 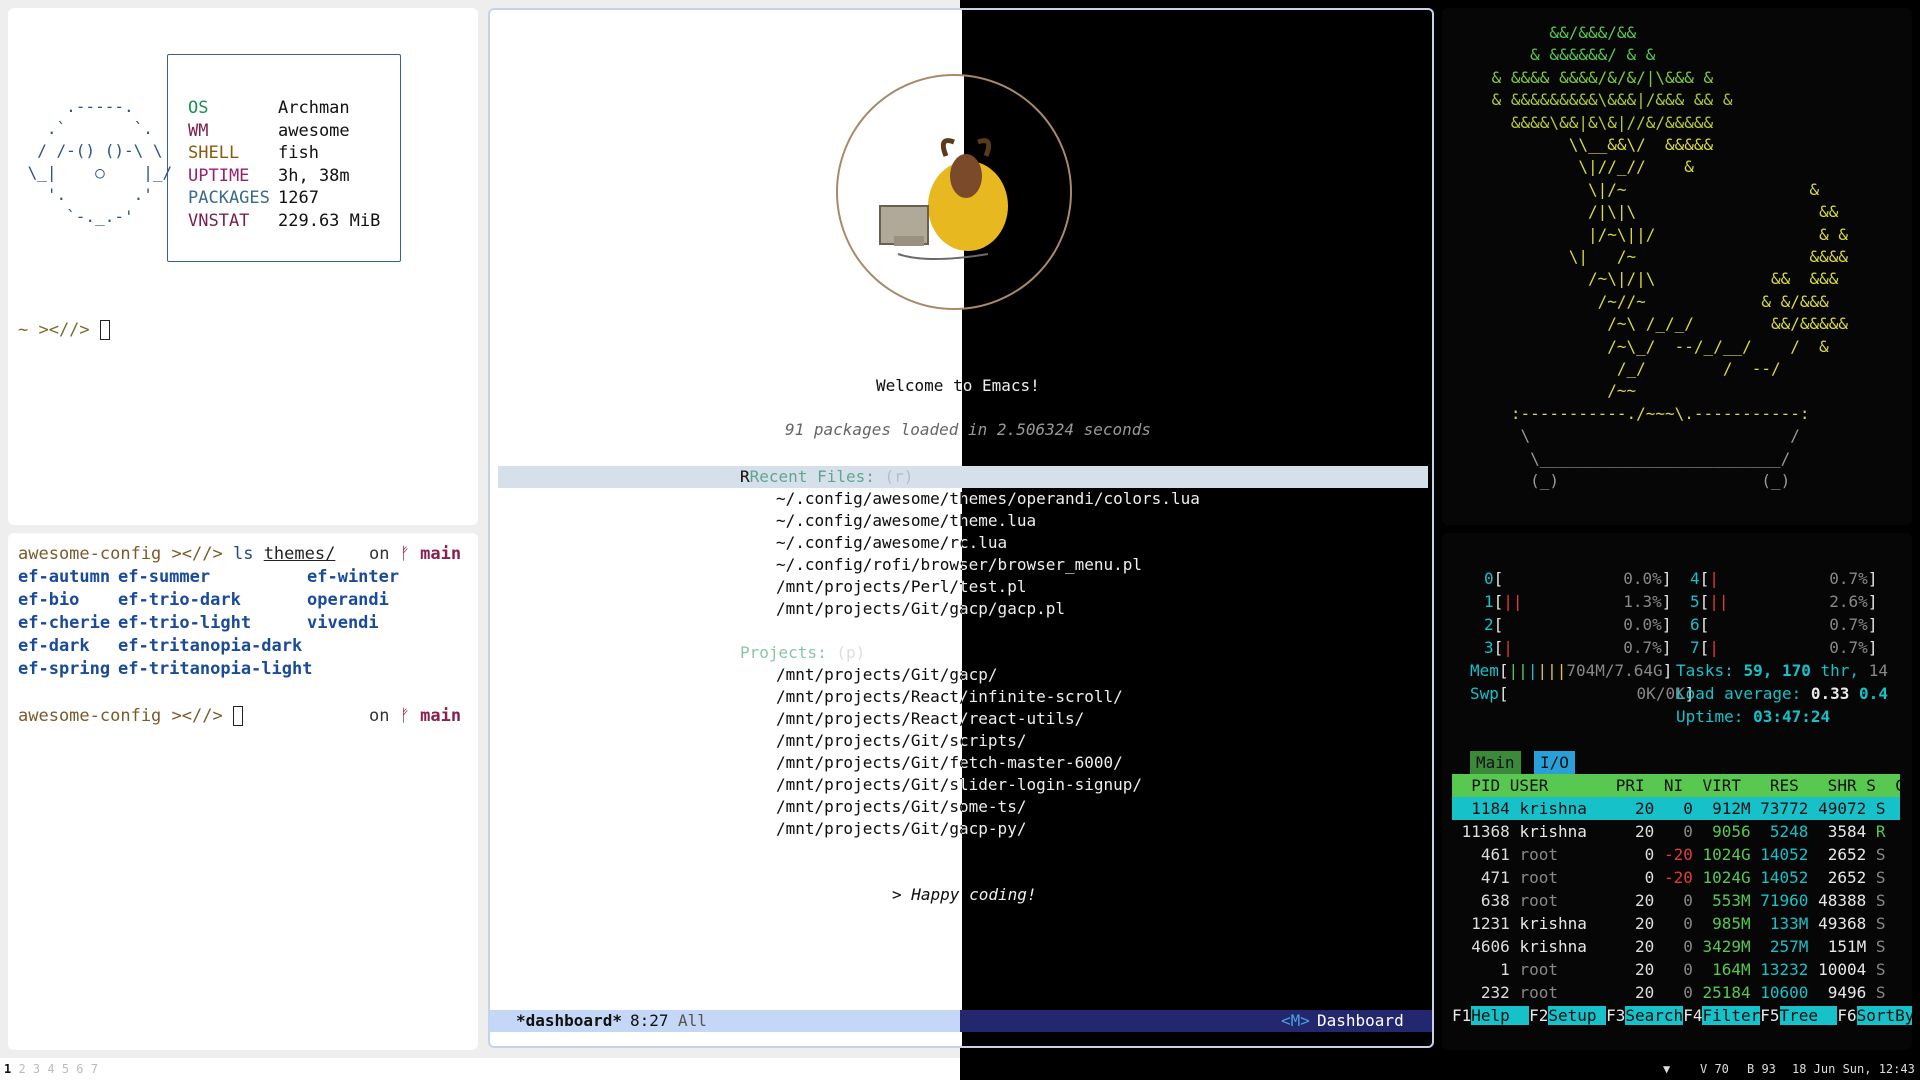 What do you see at coordinates (1486, 854) in the screenshot?
I see `pid: 461` at bounding box center [1486, 854].